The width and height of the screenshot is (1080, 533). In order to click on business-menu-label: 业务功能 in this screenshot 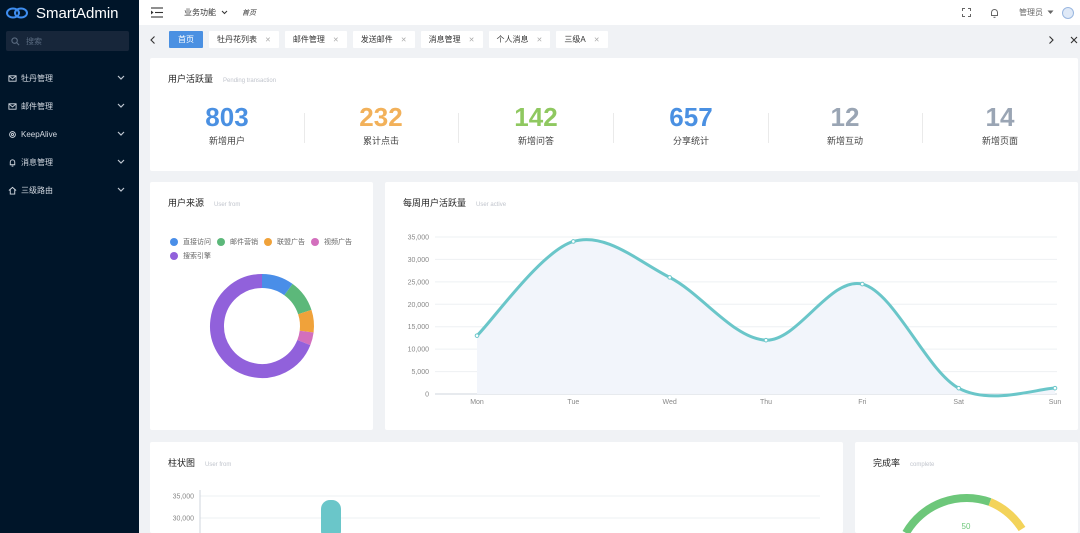, I will do `click(200, 12)`.